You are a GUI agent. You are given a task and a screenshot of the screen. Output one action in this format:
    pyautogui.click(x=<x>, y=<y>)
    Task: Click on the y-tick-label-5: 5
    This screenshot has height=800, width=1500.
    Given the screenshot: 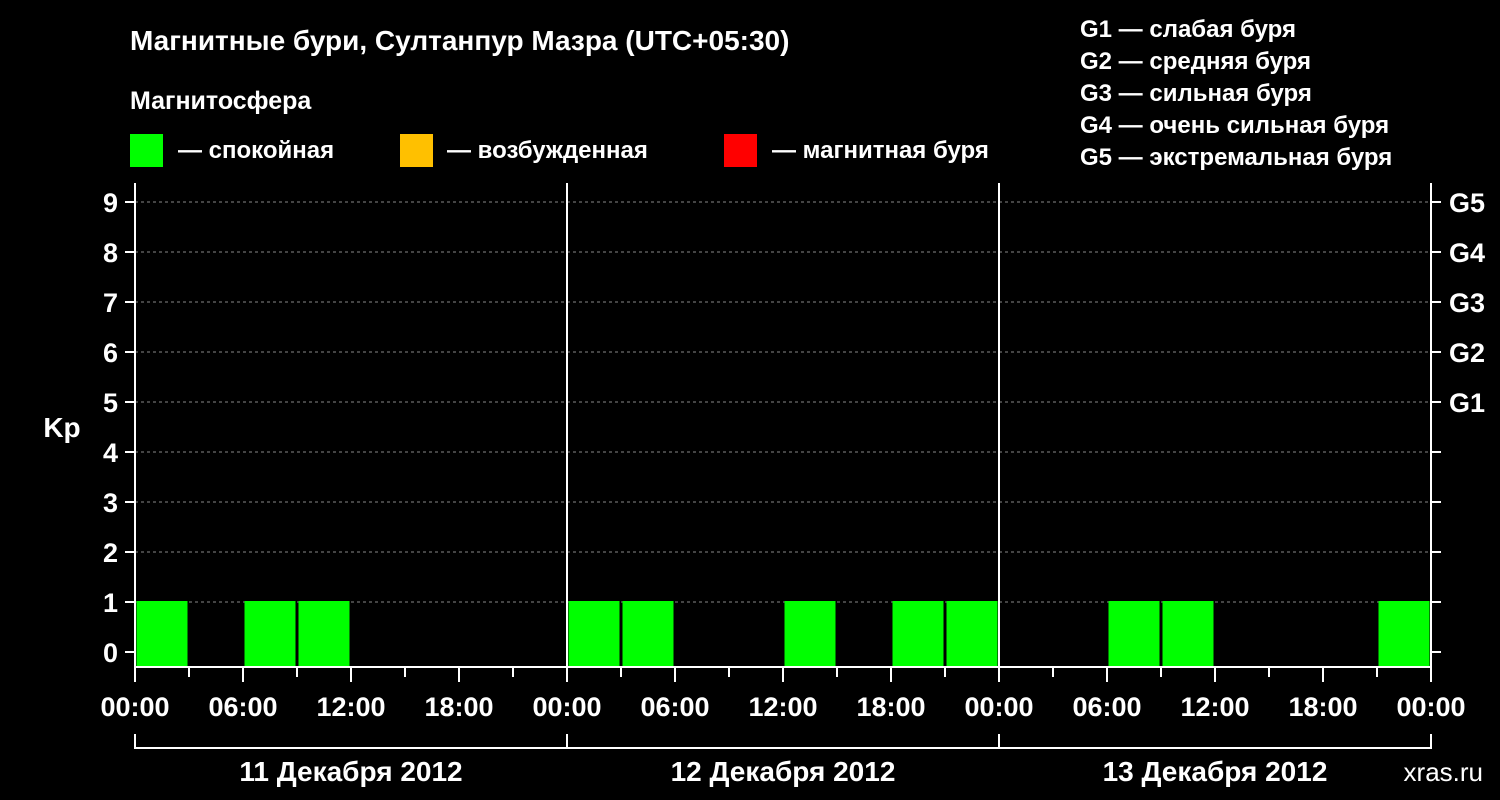 What is the action you would take?
    pyautogui.click(x=110, y=403)
    